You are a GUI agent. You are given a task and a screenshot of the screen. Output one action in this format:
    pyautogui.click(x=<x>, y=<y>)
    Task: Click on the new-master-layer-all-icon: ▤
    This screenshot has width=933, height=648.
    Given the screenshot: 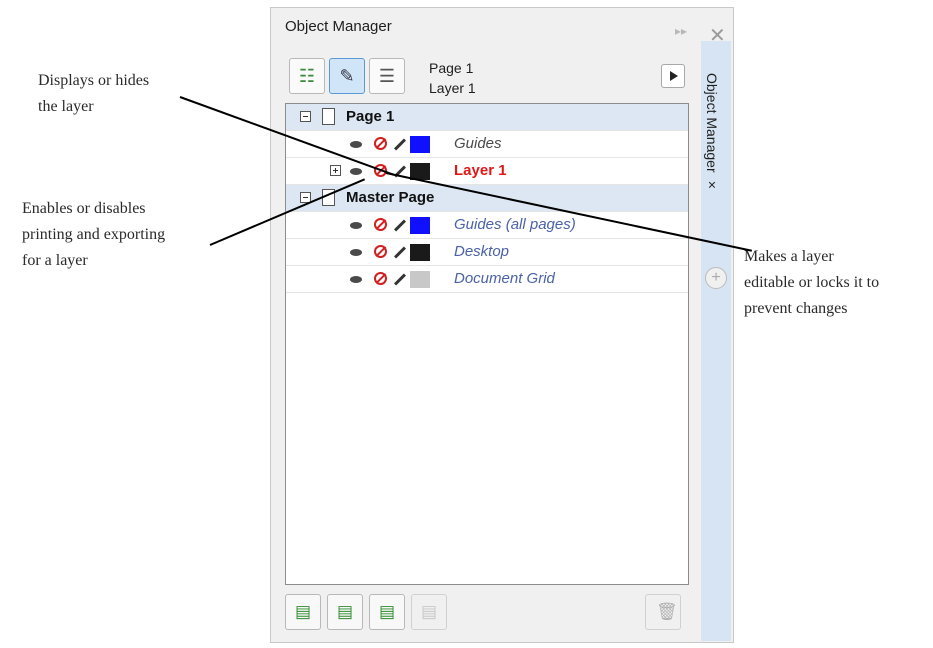 What is the action you would take?
    pyautogui.click(x=387, y=611)
    